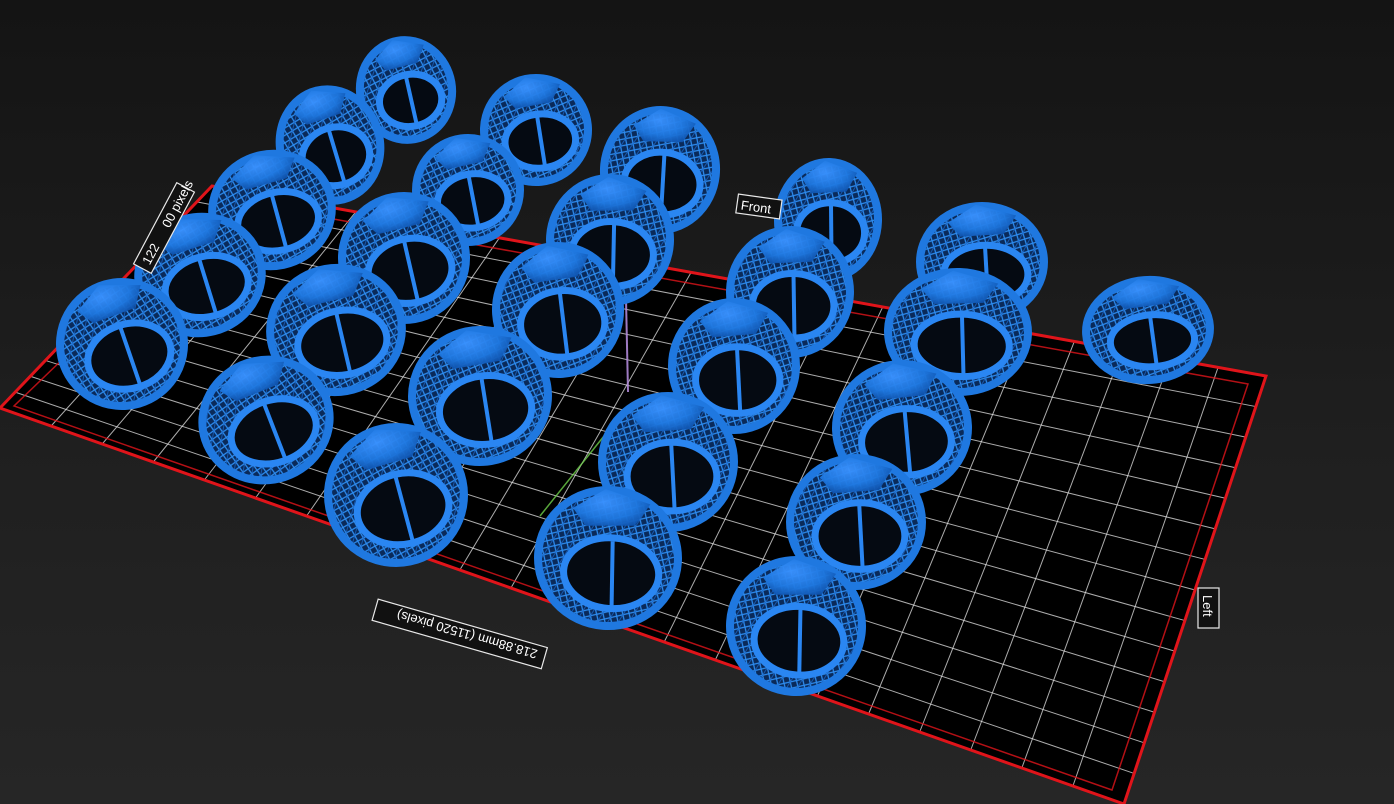  I want to click on width-dimension-text: 218.88mm (11520 pixels), so click(467, 634).